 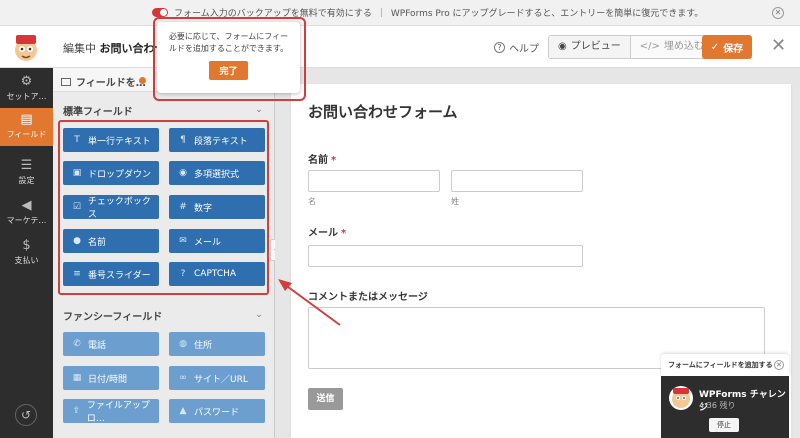 What do you see at coordinates (111, 344) in the screenshot?
I see `field-button-phone: ✆ 電話` at bounding box center [111, 344].